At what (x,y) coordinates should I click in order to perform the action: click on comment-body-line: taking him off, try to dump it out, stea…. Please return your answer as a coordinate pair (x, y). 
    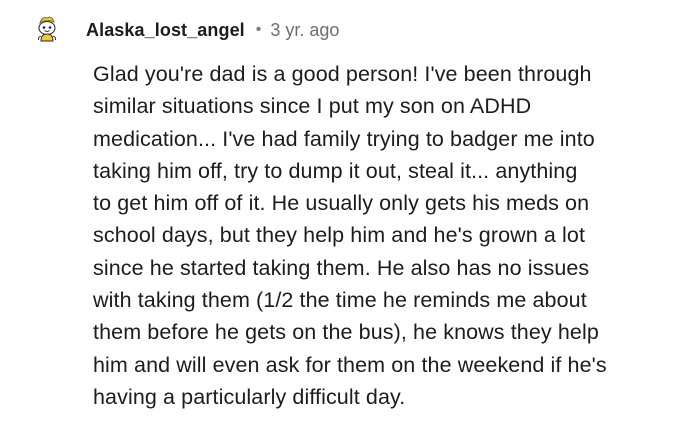
    Looking at the image, I should click on (335, 170).